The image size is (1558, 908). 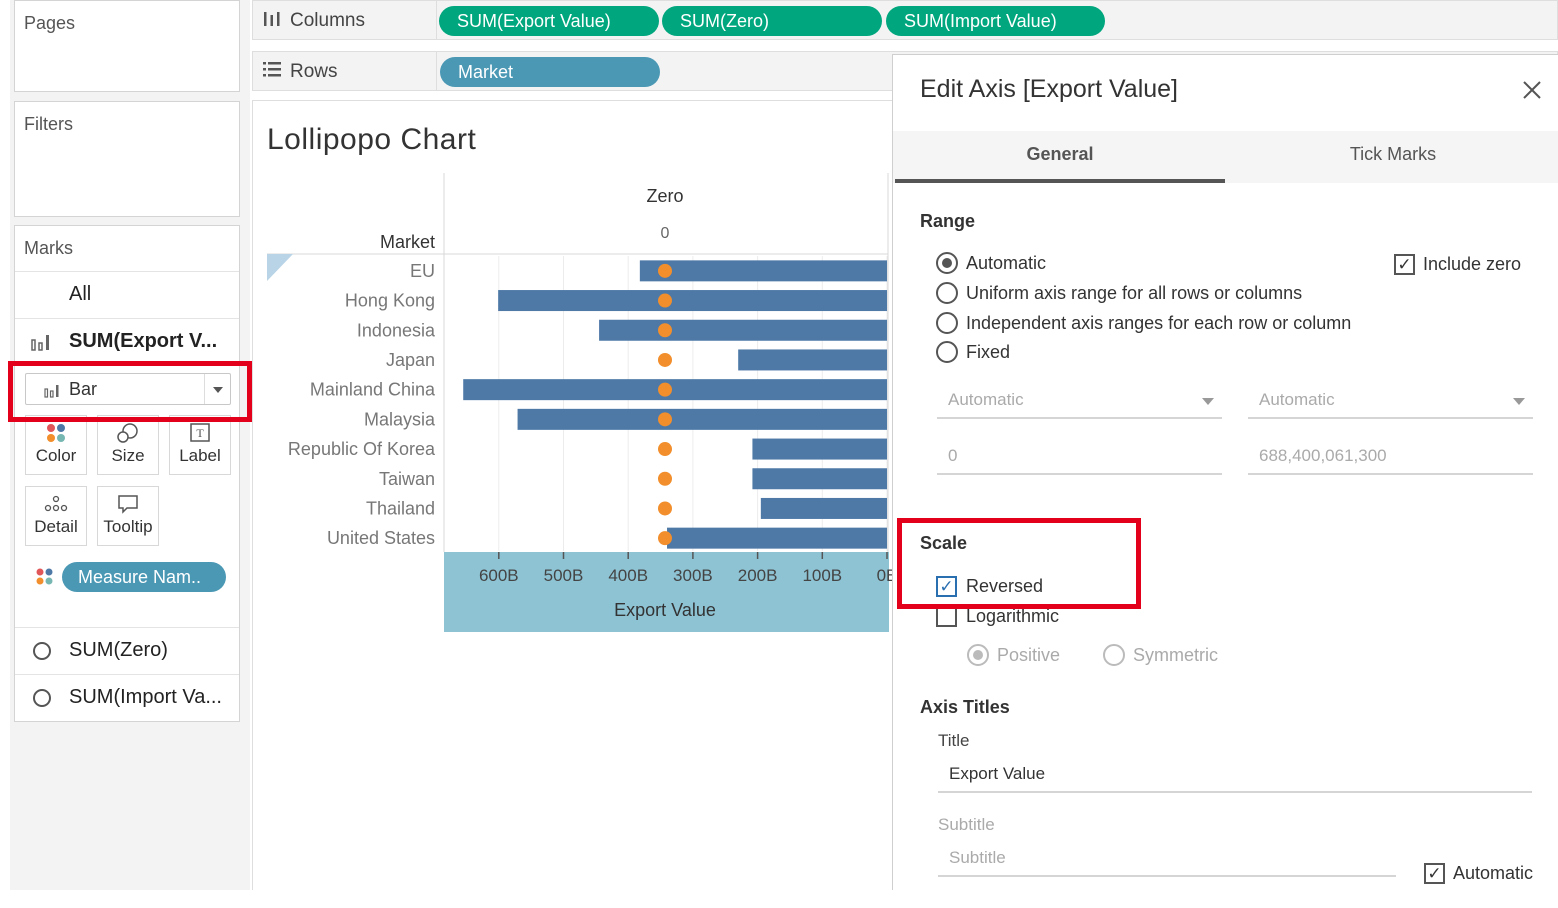 What do you see at coordinates (946, 616) in the screenshot?
I see `logarithmic-checkbox` at bounding box center [946, 616].